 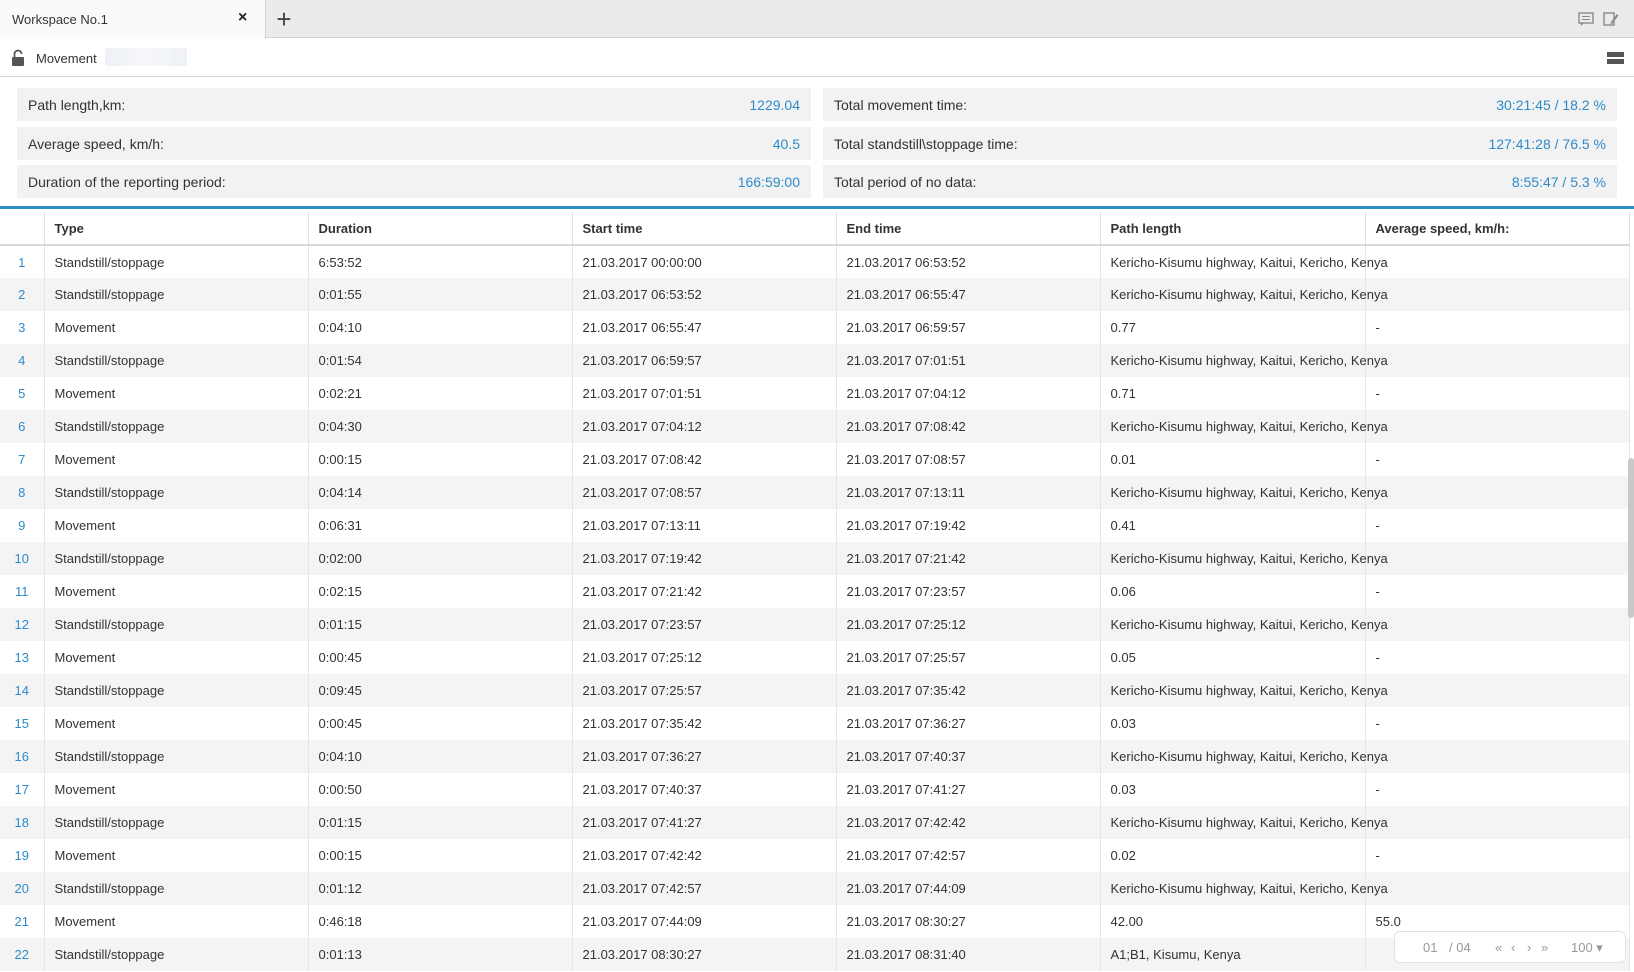 What do you see at coordinates (704, 690) in the screenshot?
I see `cell-start-time: 21.03.2017 07:25:57` at bounding box center [704, 690].